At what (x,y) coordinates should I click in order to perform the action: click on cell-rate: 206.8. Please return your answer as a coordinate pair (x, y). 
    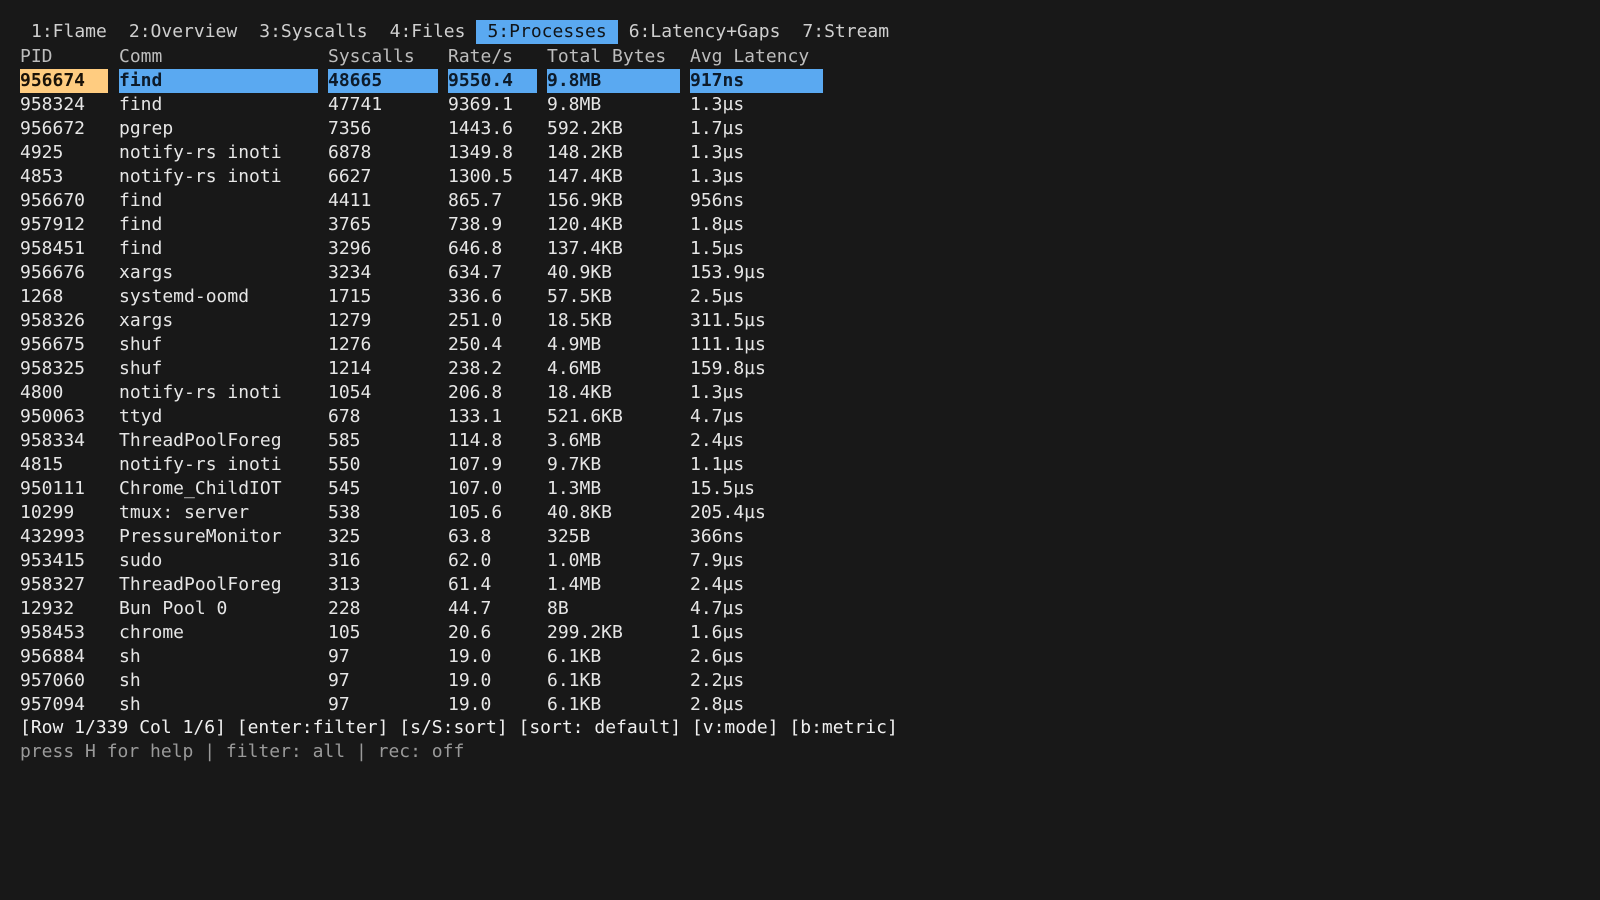
    Looking at the image, I should click on (475, 392).